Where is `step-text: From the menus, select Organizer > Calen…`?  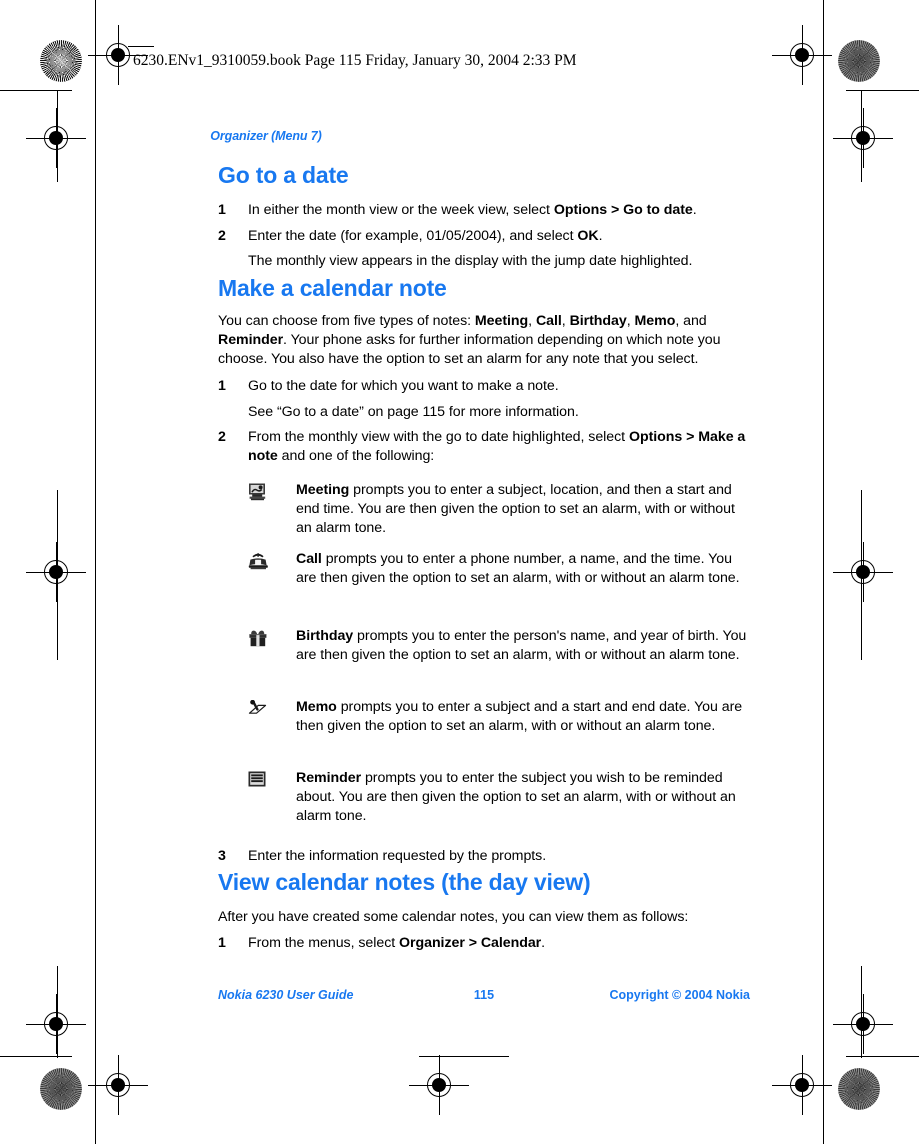 step-text: From the menus, select Organizer > Calen… is located at coordinates (499, 943).